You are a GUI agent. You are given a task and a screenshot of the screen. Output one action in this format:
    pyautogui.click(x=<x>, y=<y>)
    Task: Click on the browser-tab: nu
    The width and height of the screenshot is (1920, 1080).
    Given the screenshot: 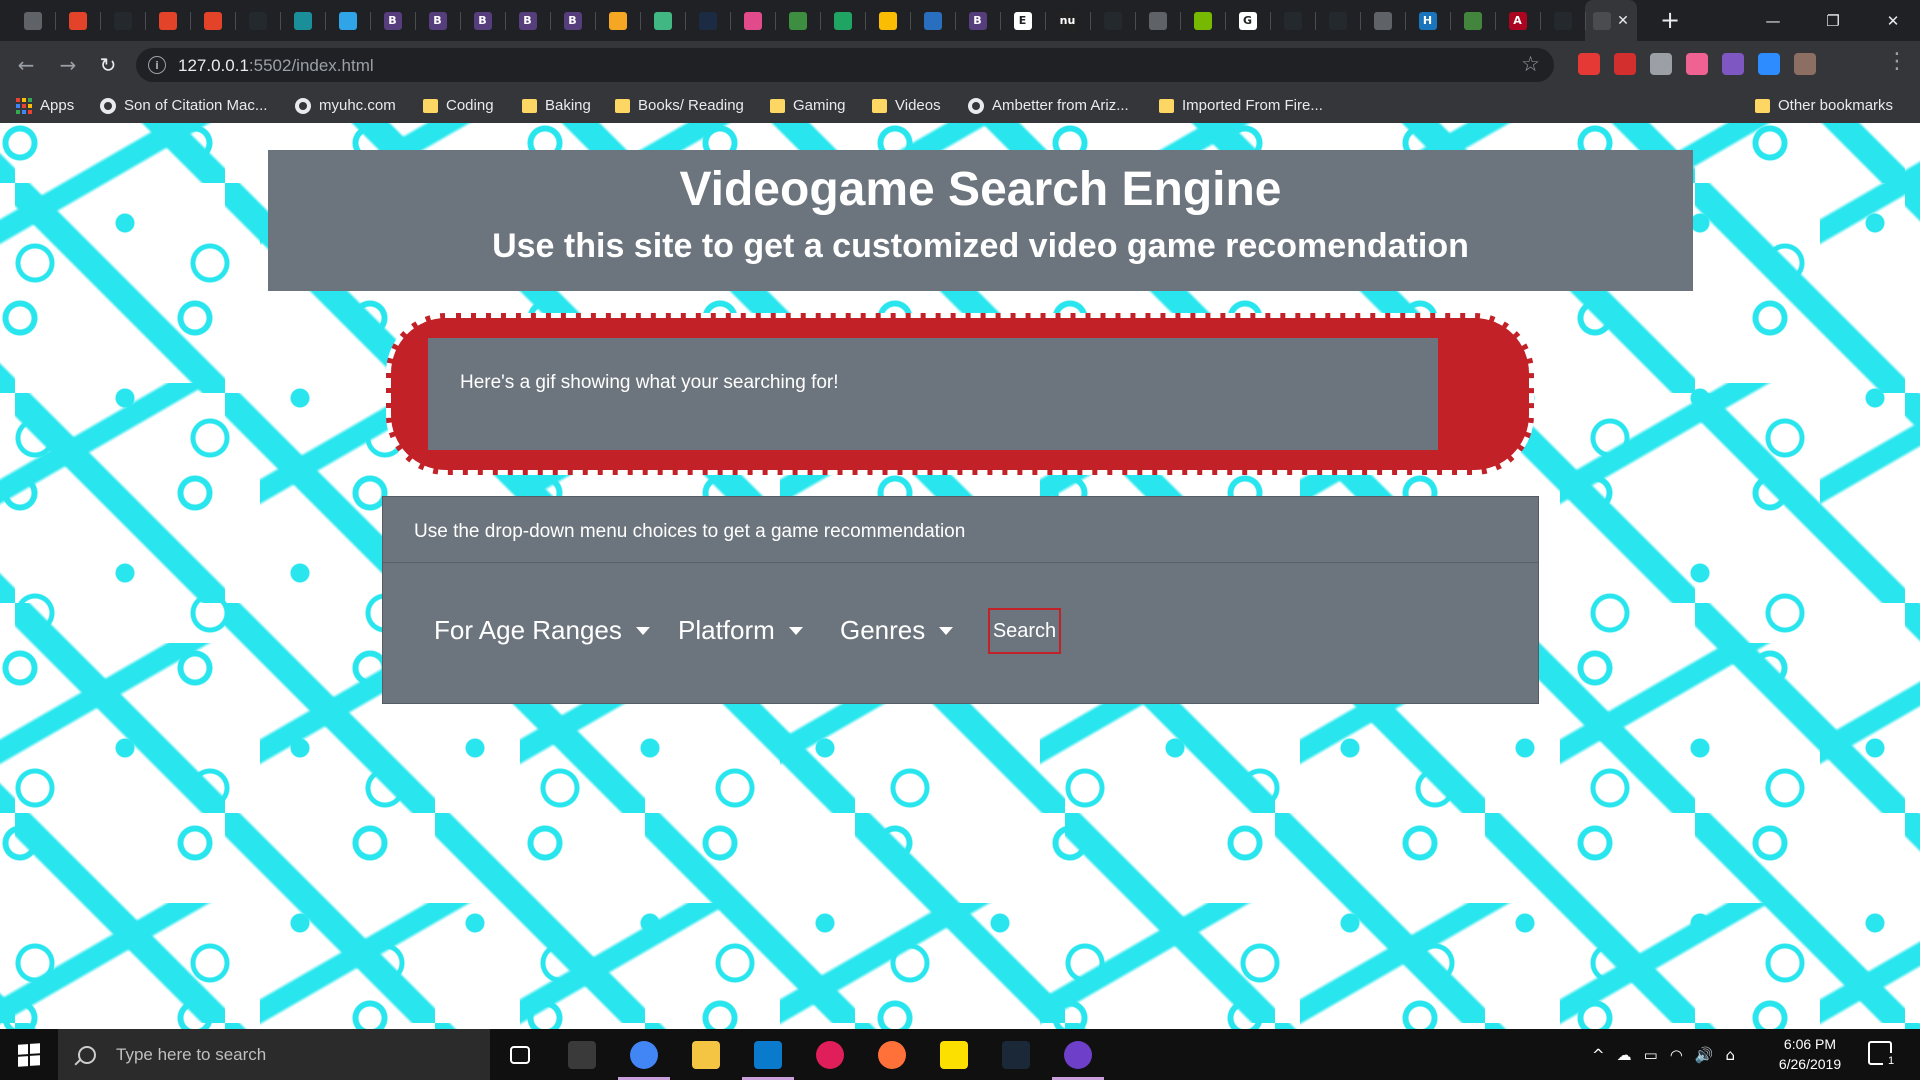 What is the action you would take?
    pyautogui.click(x=1067, y=20)
    